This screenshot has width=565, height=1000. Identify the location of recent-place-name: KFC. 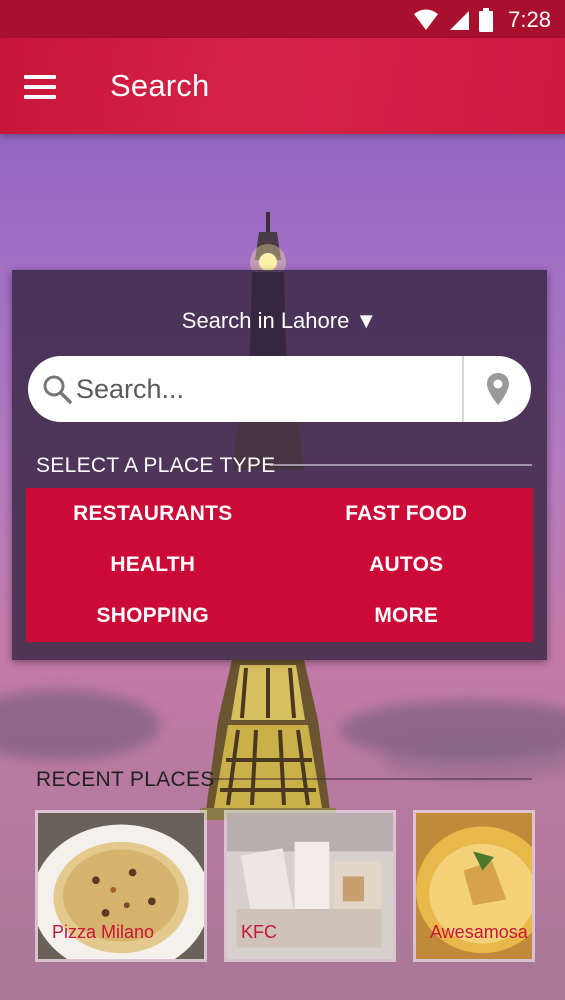
(259, 932).